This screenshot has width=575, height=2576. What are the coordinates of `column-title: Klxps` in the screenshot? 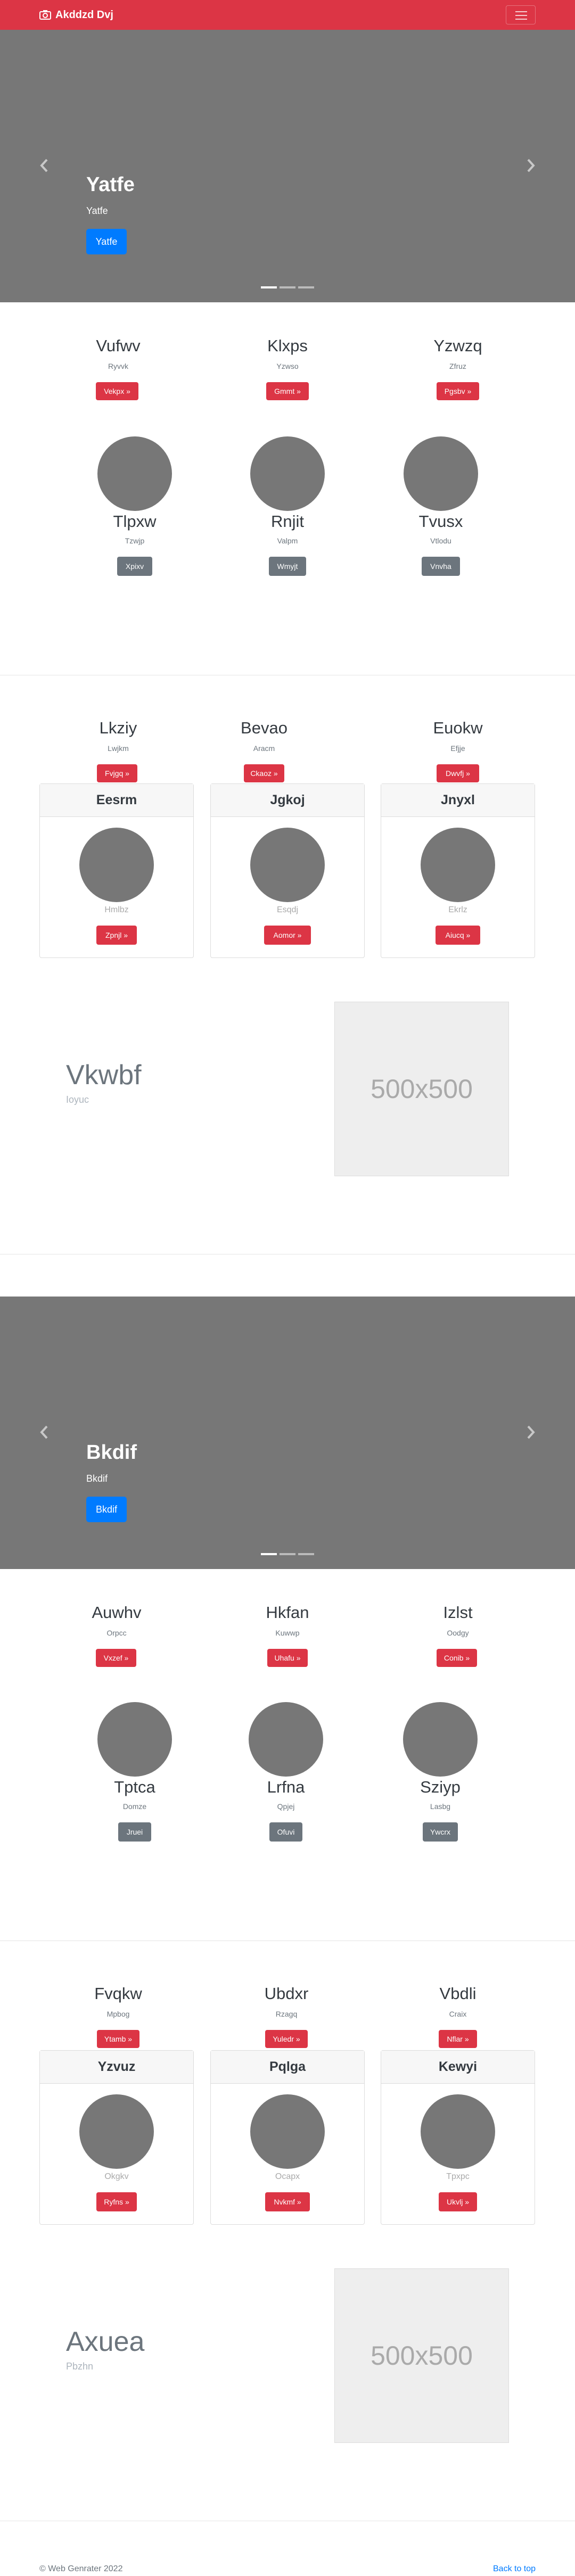 It's located at (287, 345).